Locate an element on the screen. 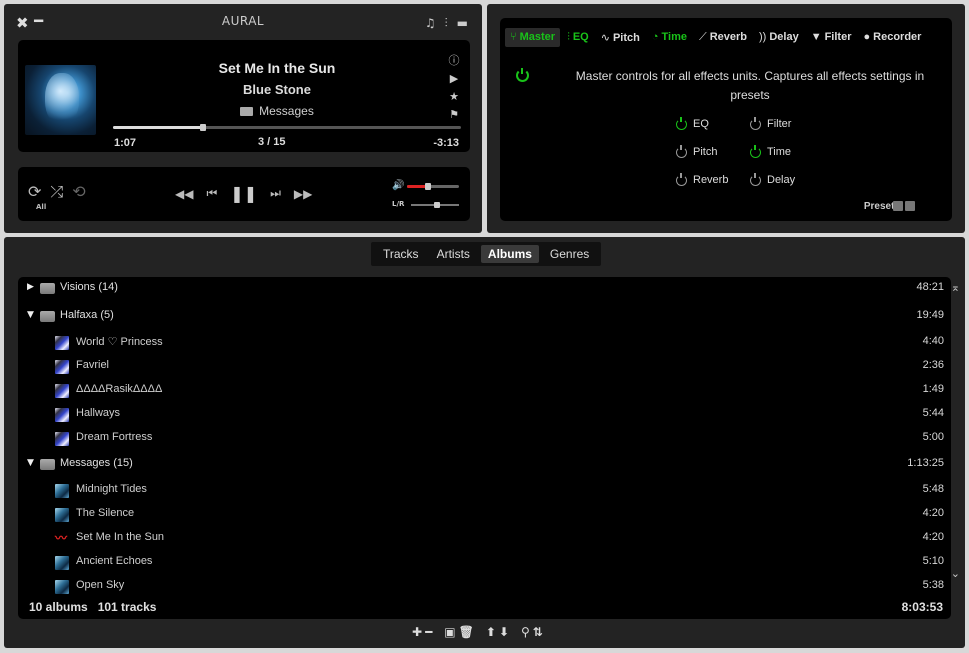 The image size is (969, 653). group-name: Visions (14) is located at coordinates (89, 287).